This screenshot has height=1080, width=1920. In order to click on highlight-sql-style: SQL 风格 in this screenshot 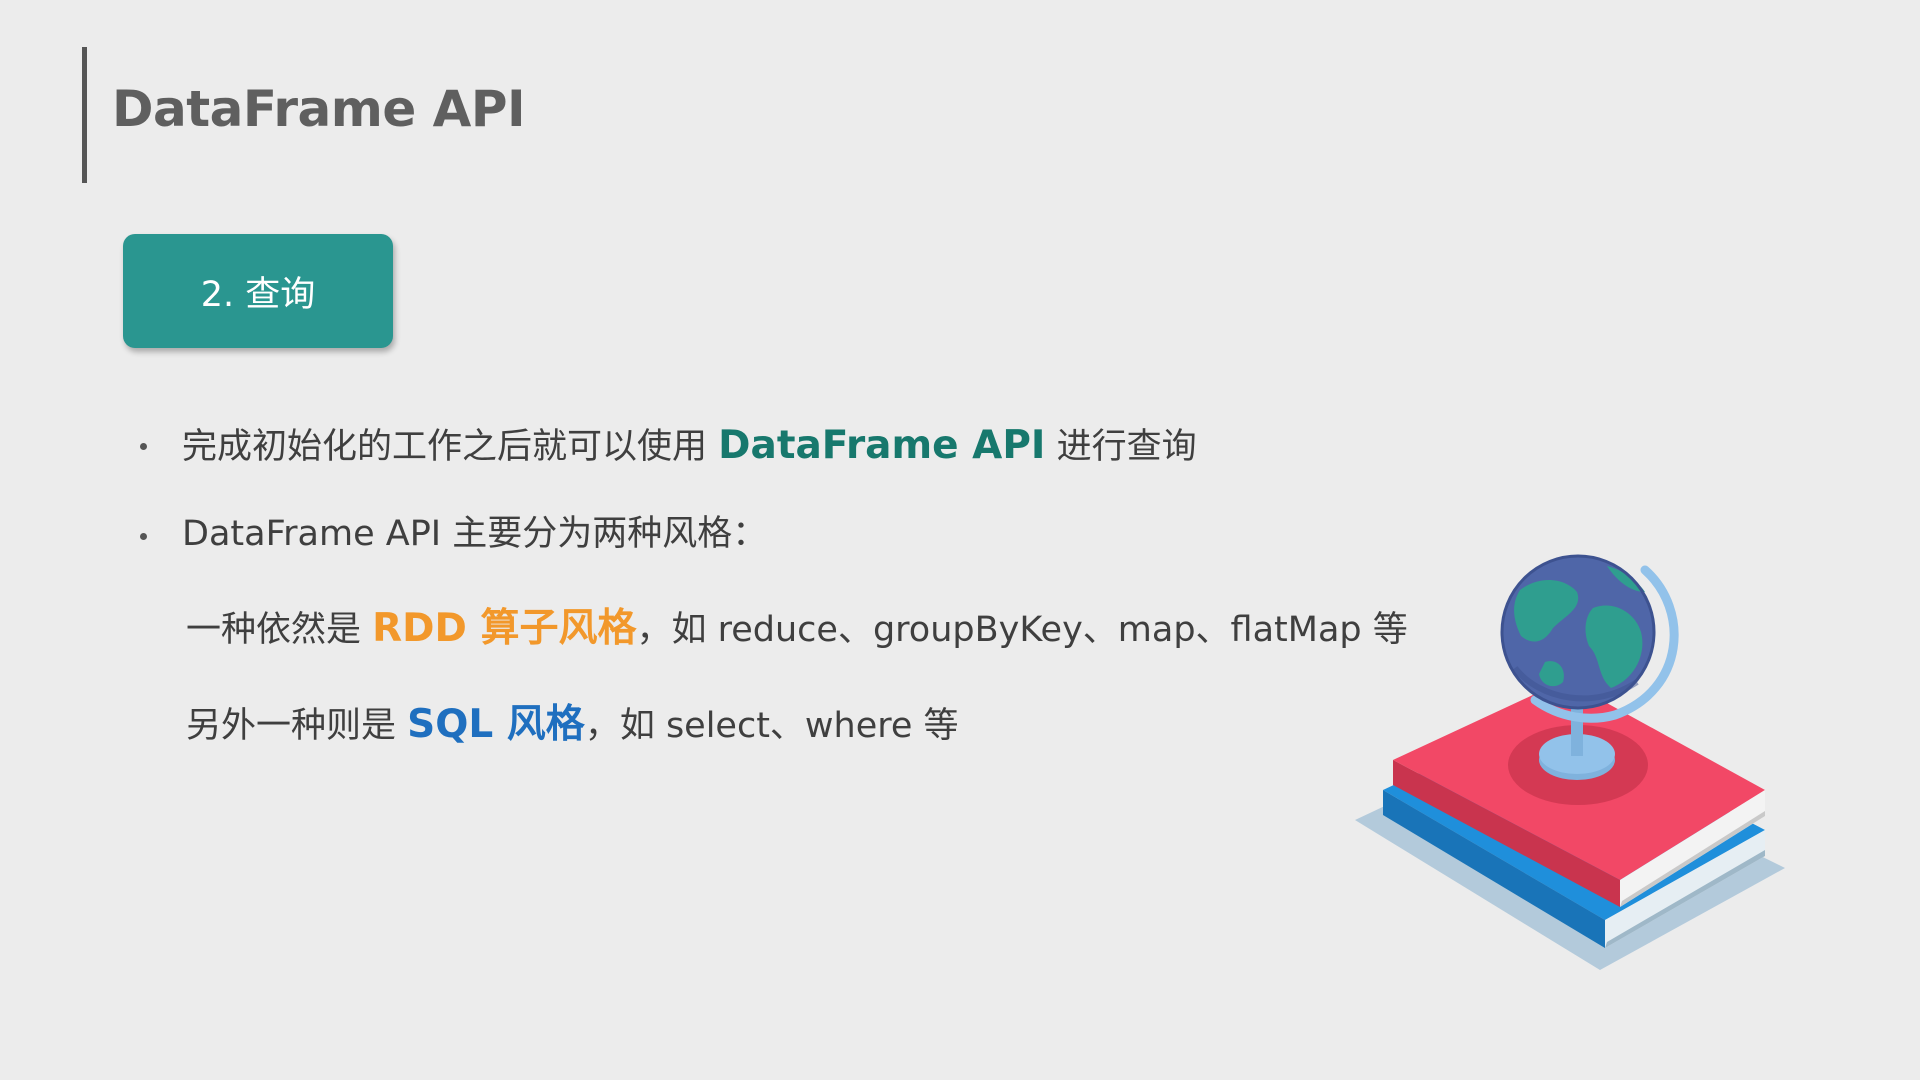, I will do `click(496, 724)`.